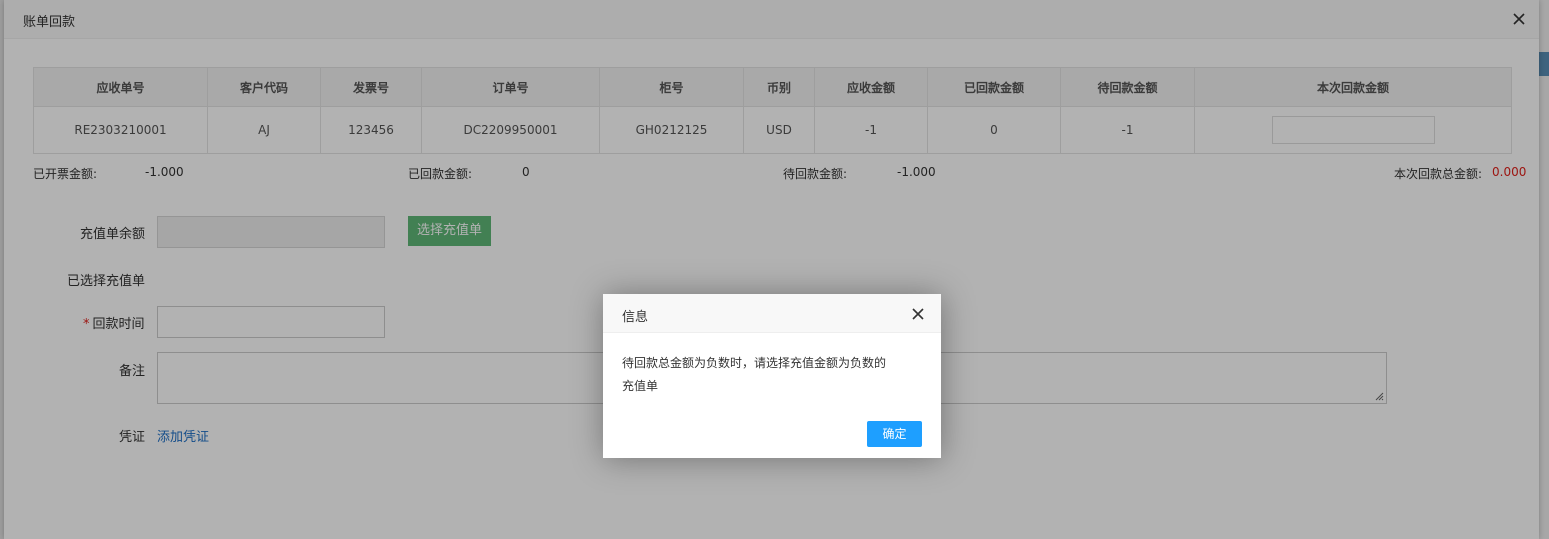 This screenshot has width=1549, height=539. I want to click on info-dialog: 信息 待回款总金额为负数时，请选择充值金额为负数的 充值单 确定, so click(772, 376).